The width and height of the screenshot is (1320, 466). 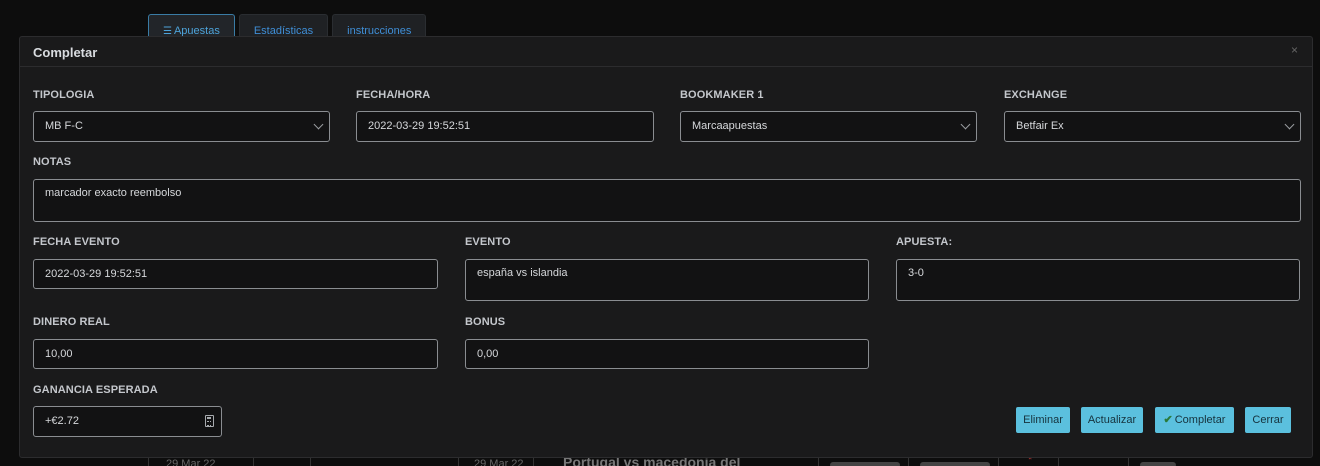 What do you see at coordinates (52, 162) in the screenshot?
I see `notas-label: NOTAS` at bounding box center [52, 162].